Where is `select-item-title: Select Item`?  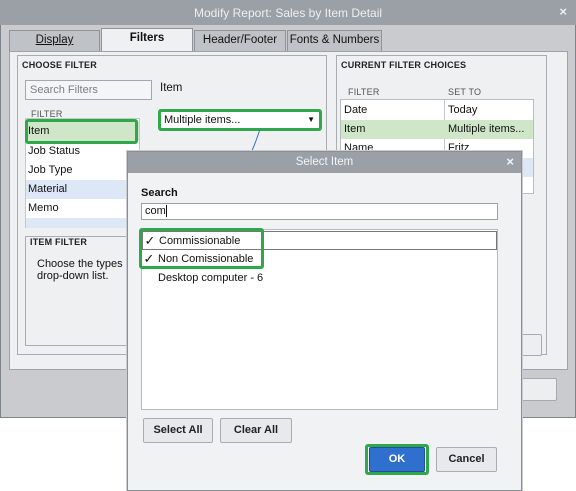
select-item-title: Select Item is located at coordinates (324, 162).